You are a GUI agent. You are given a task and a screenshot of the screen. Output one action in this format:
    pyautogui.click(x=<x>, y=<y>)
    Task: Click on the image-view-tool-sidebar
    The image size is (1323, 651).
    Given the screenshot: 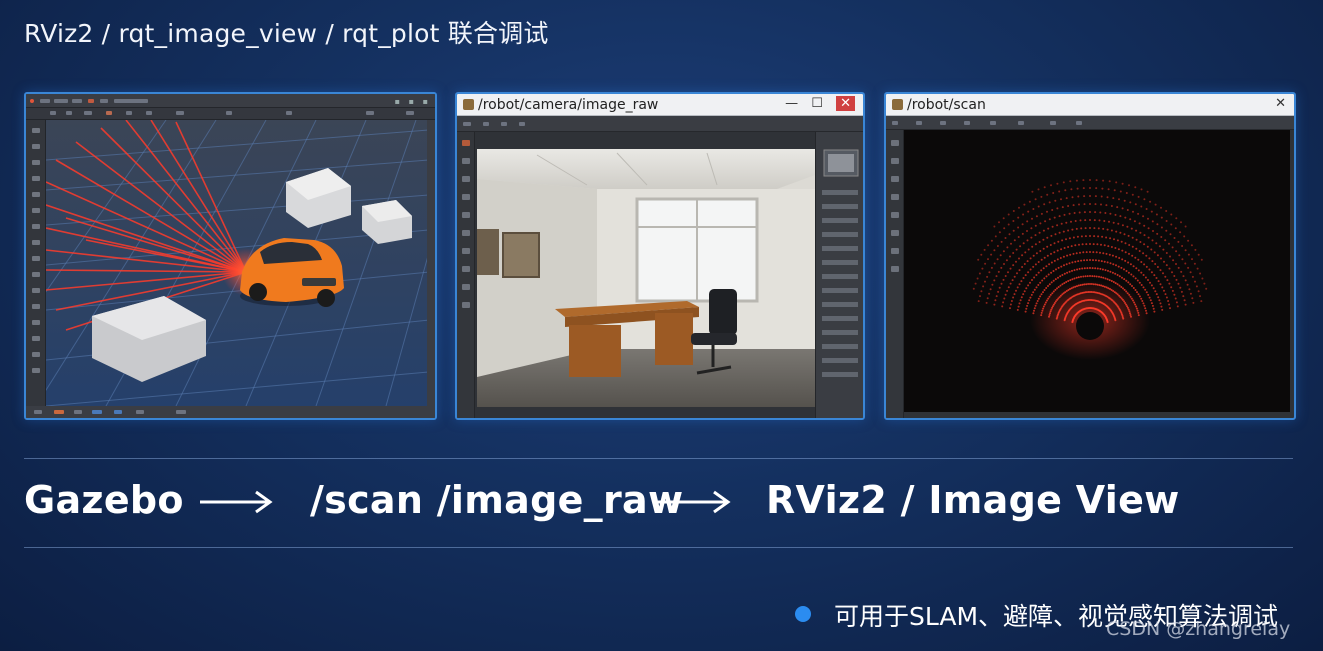 What is the action you would take?
    pyautogui.click(x=466, y=275)
    